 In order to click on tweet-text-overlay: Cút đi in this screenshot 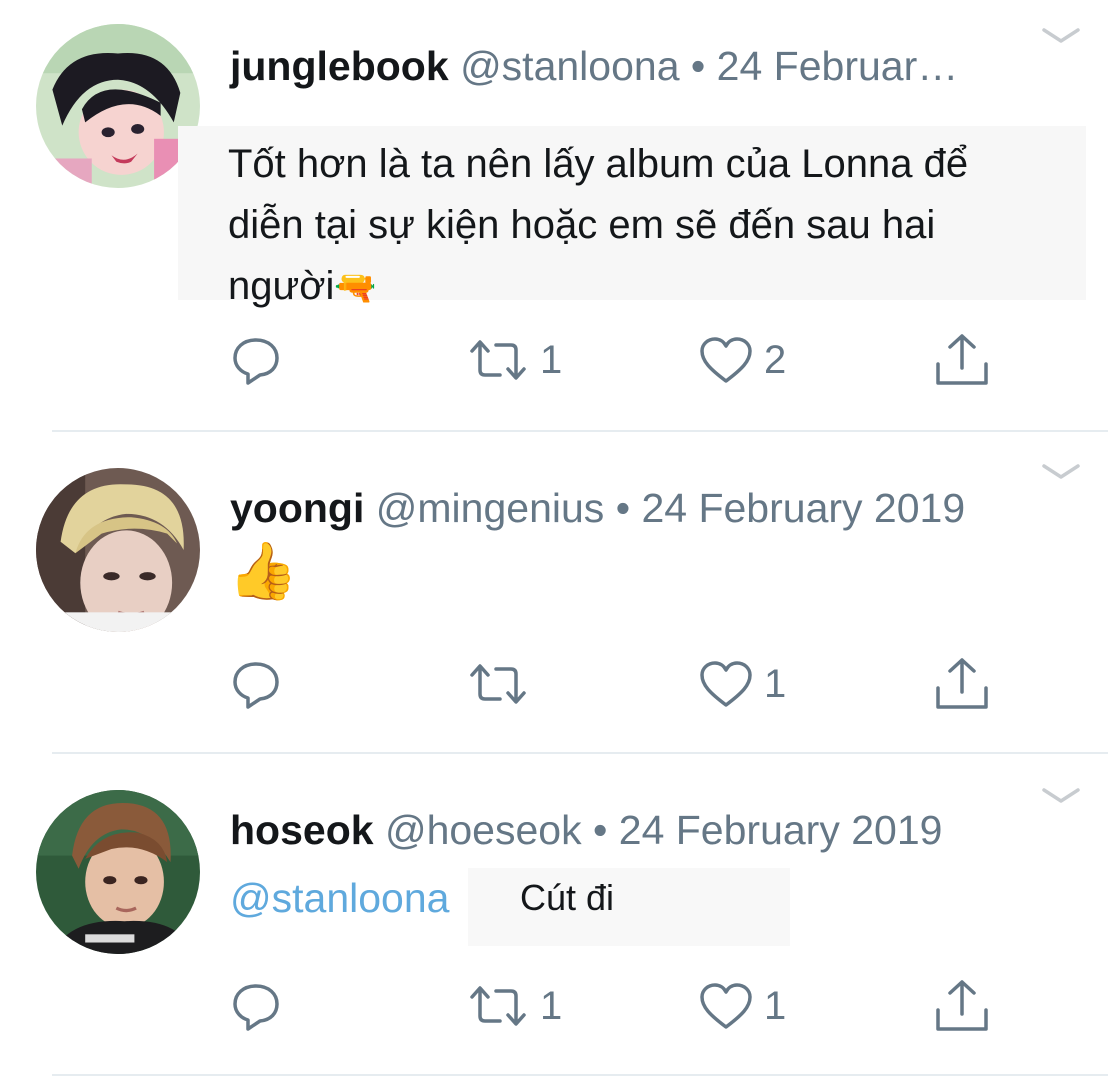, I will do `click(629, 907)`.